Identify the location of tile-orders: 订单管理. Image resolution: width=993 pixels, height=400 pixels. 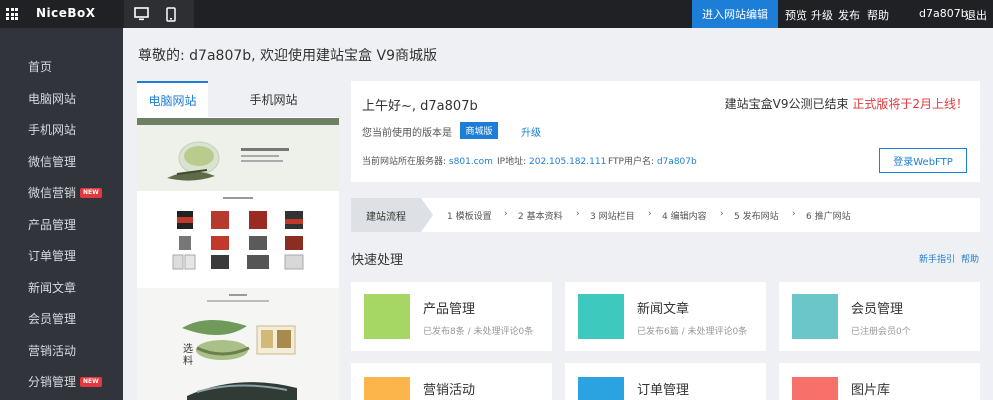
(665, 381).